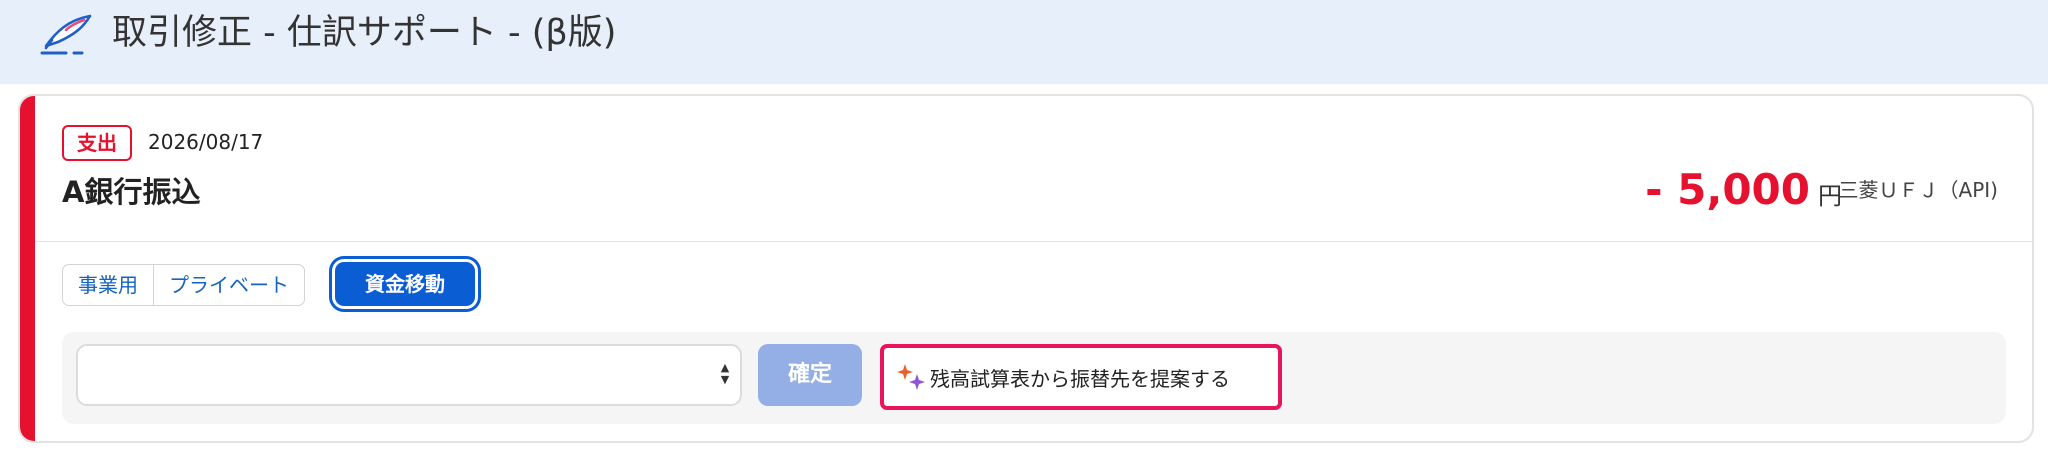 This screenshot has width=2048, height=457. I want to click on suggest-transfer-button: 残高試算表から振替先を提案する, so click(1081, 377).